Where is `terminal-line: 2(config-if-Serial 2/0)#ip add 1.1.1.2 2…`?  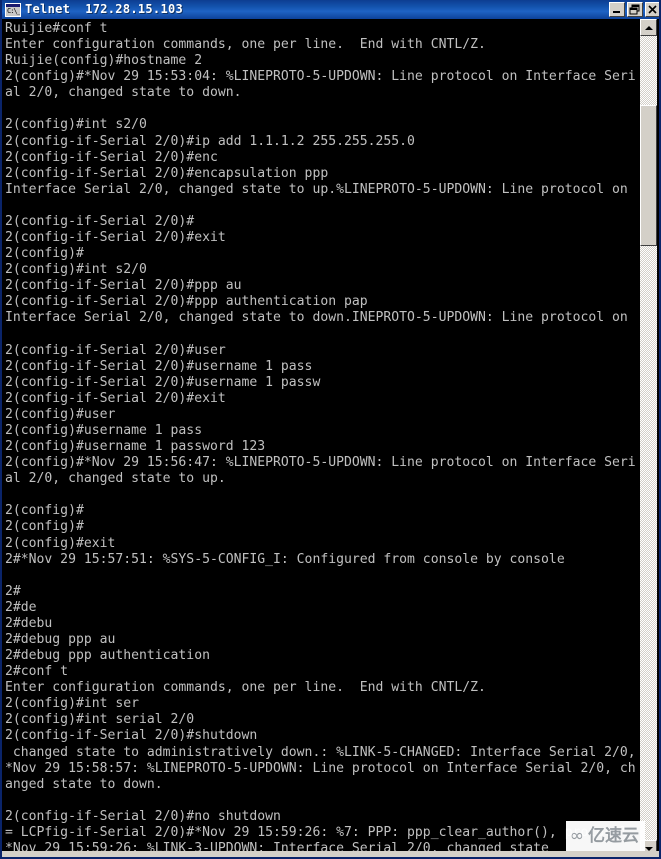 terminal-line: 2(config-if-Serial 2/0)#ip add 1.1.1.2 2… is located at coordinates (210, 141).